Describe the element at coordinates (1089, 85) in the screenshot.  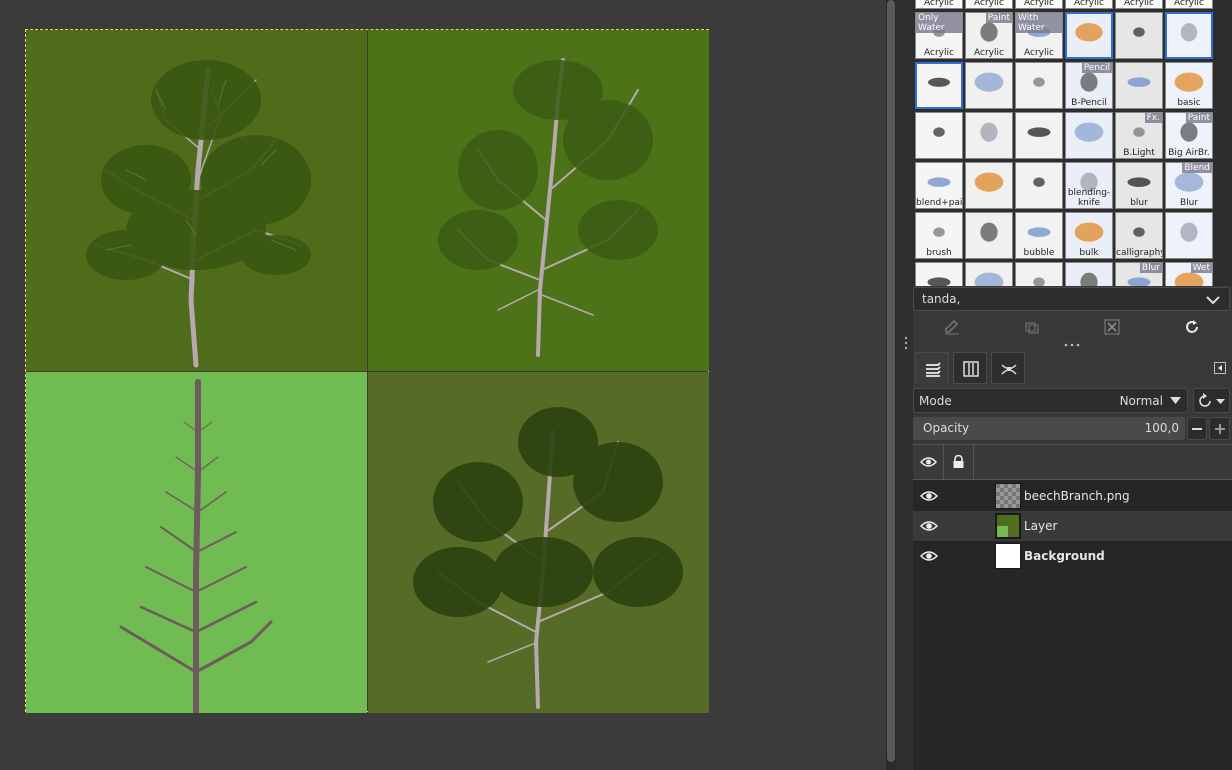
I see `brush-tile: Pencil B-Pencil` at that location.